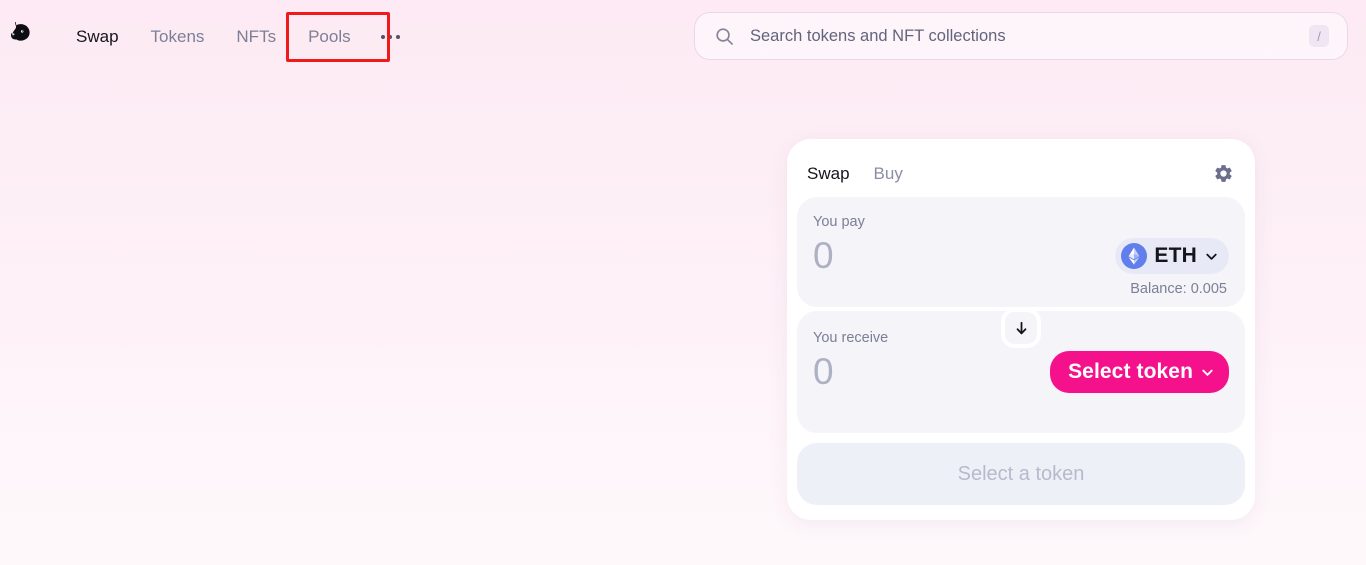 This screenshot has height=565, width=1366. I want to click on arrow-down-icon, so click(1021, 327).